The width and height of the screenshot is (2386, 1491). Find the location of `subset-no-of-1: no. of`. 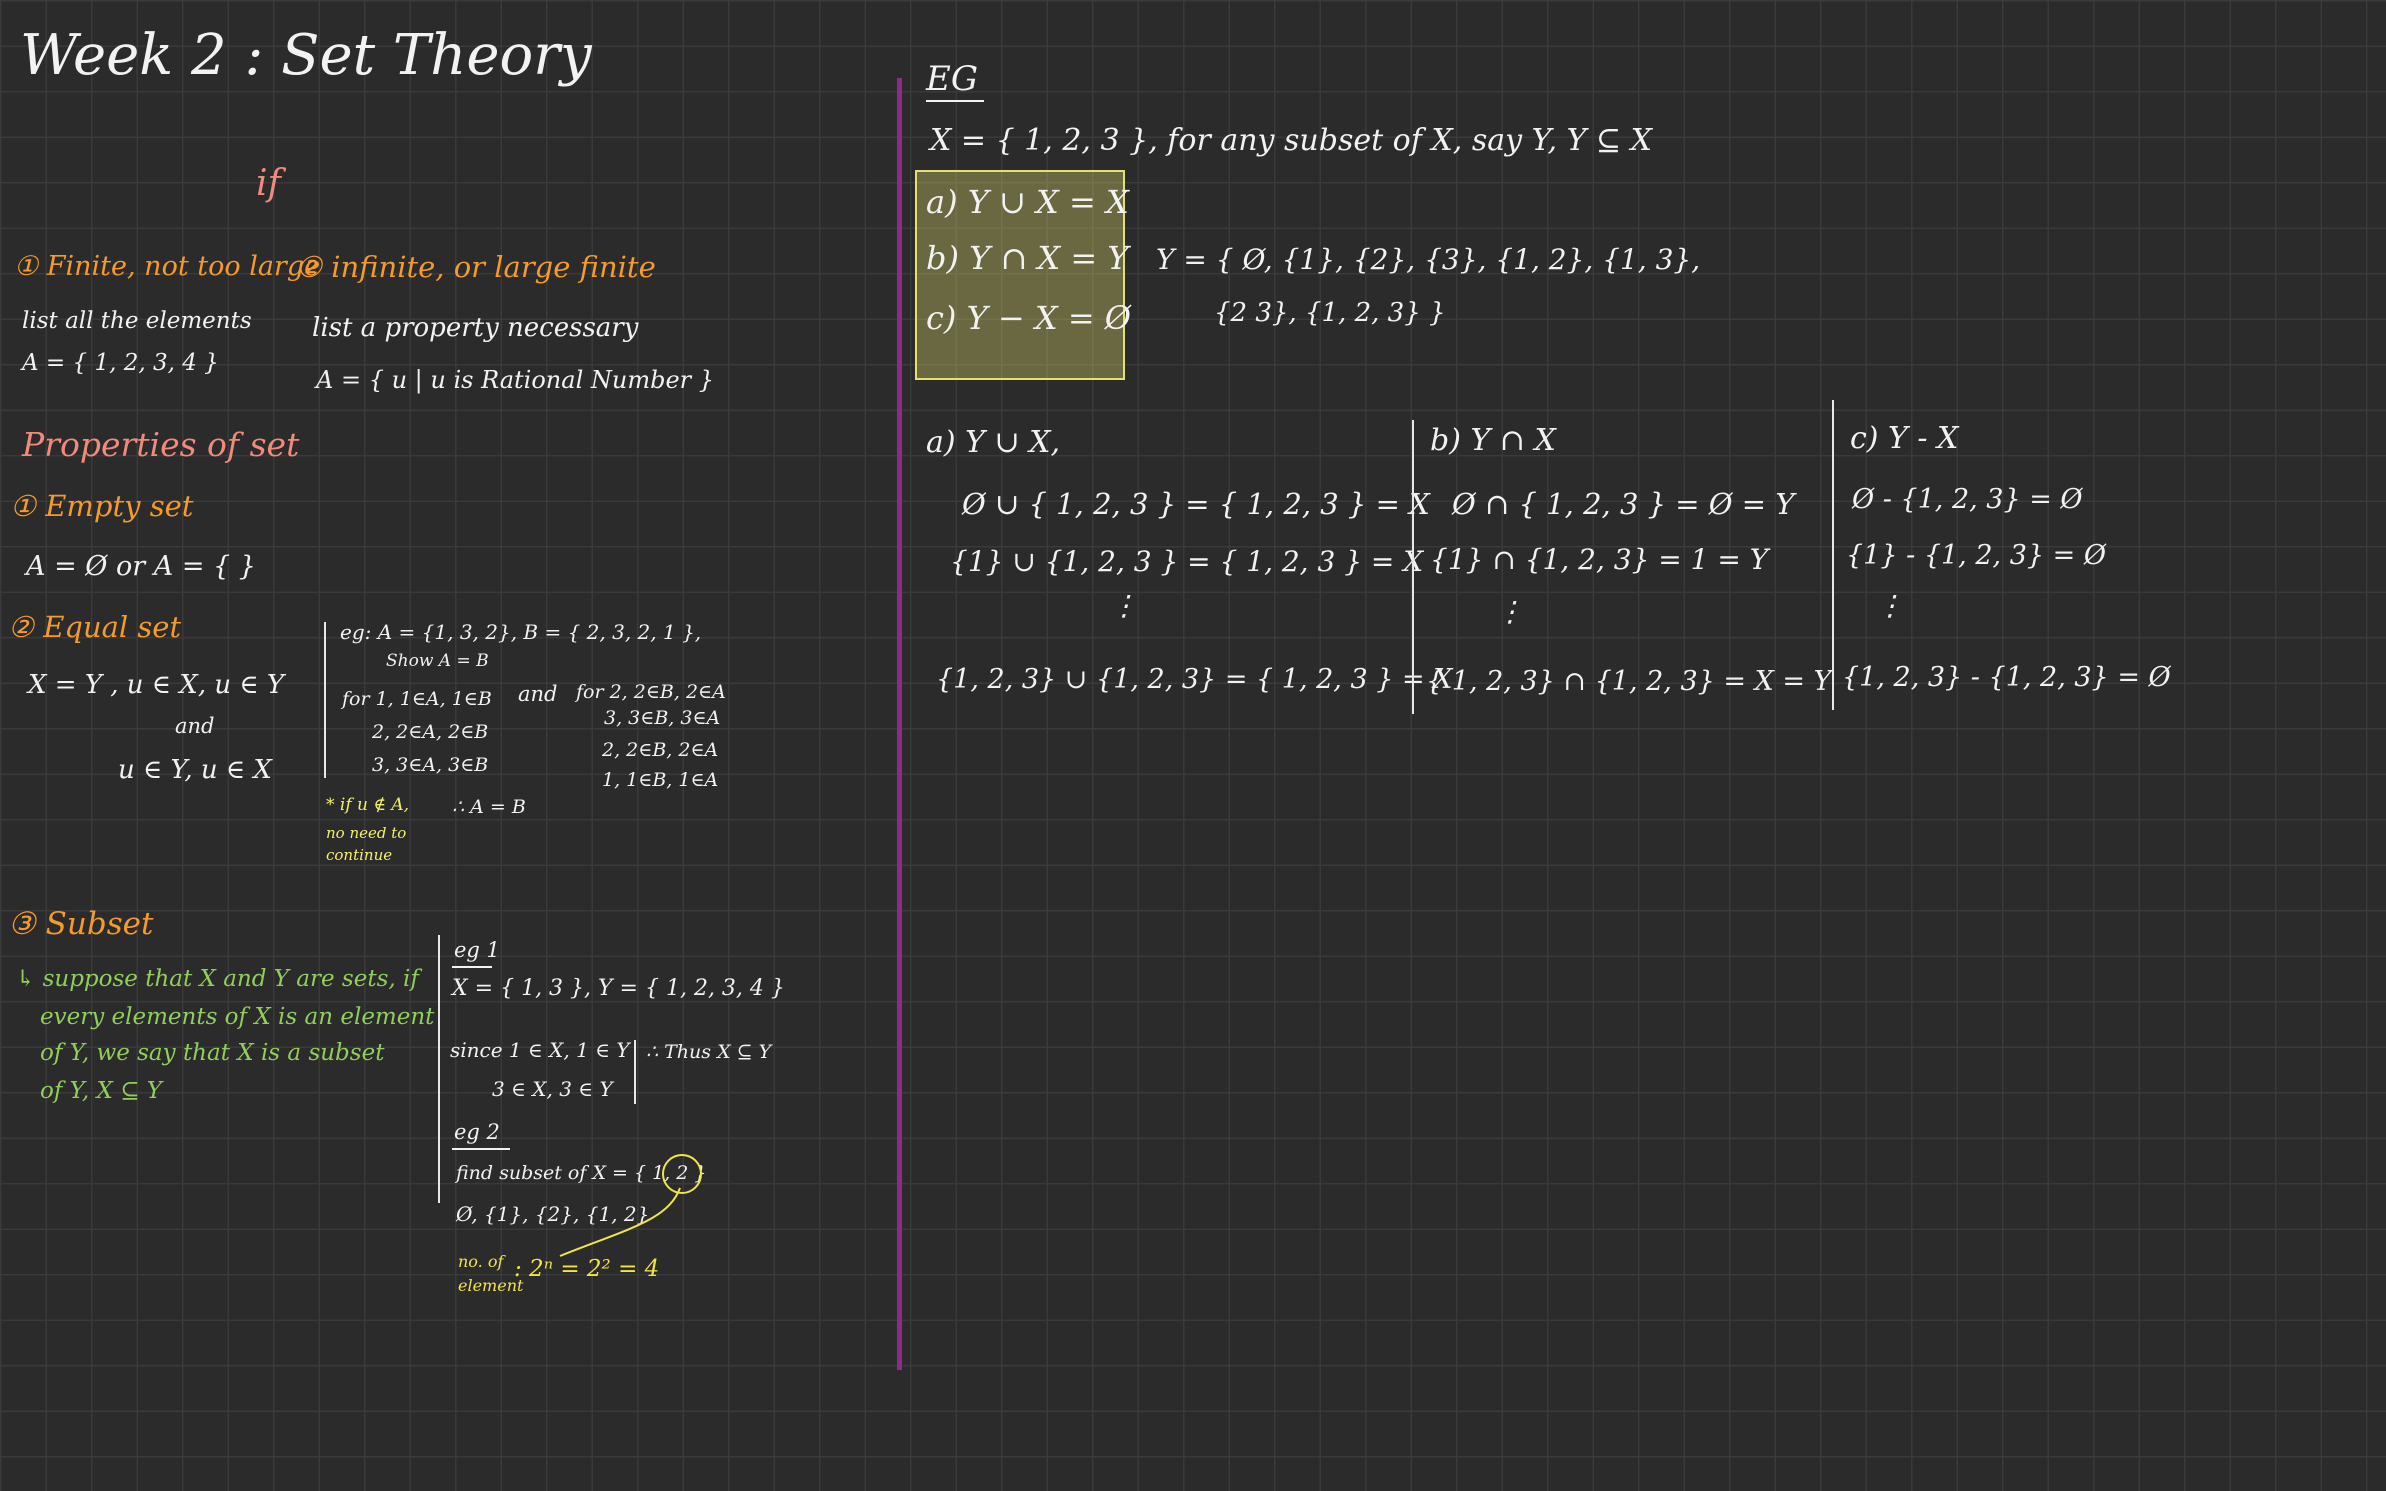

subset-no-of-1: no. of is located at coordinates (481, 1261).